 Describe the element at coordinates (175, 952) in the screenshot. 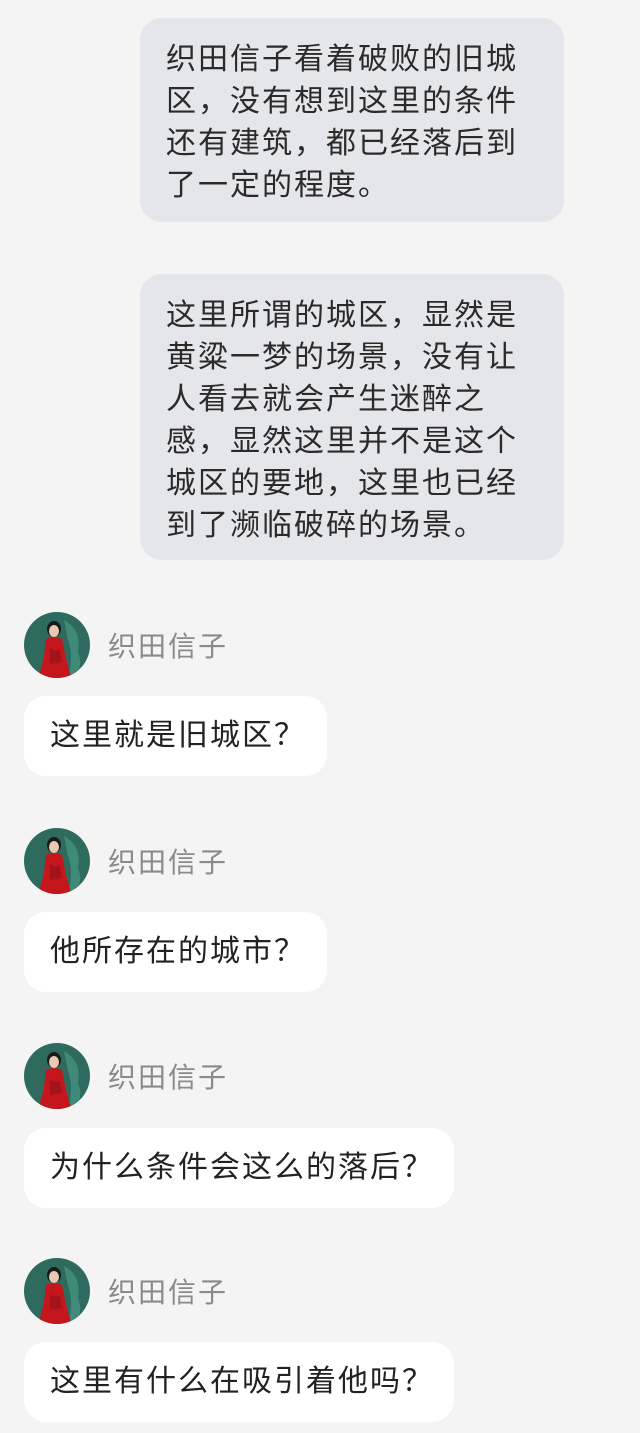

I see `message-bubble: 他所存在的城市？` at that location.